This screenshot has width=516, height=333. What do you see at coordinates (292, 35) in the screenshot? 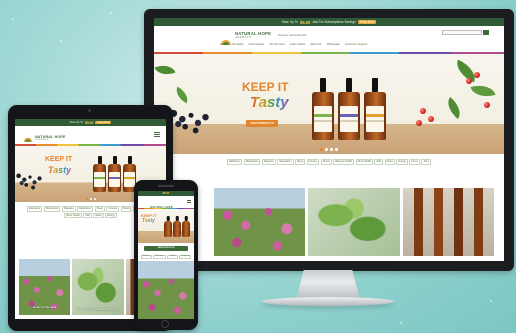
I see `brand-tagline: Discover Herbal Benefits` at bounding box center [292, 35].